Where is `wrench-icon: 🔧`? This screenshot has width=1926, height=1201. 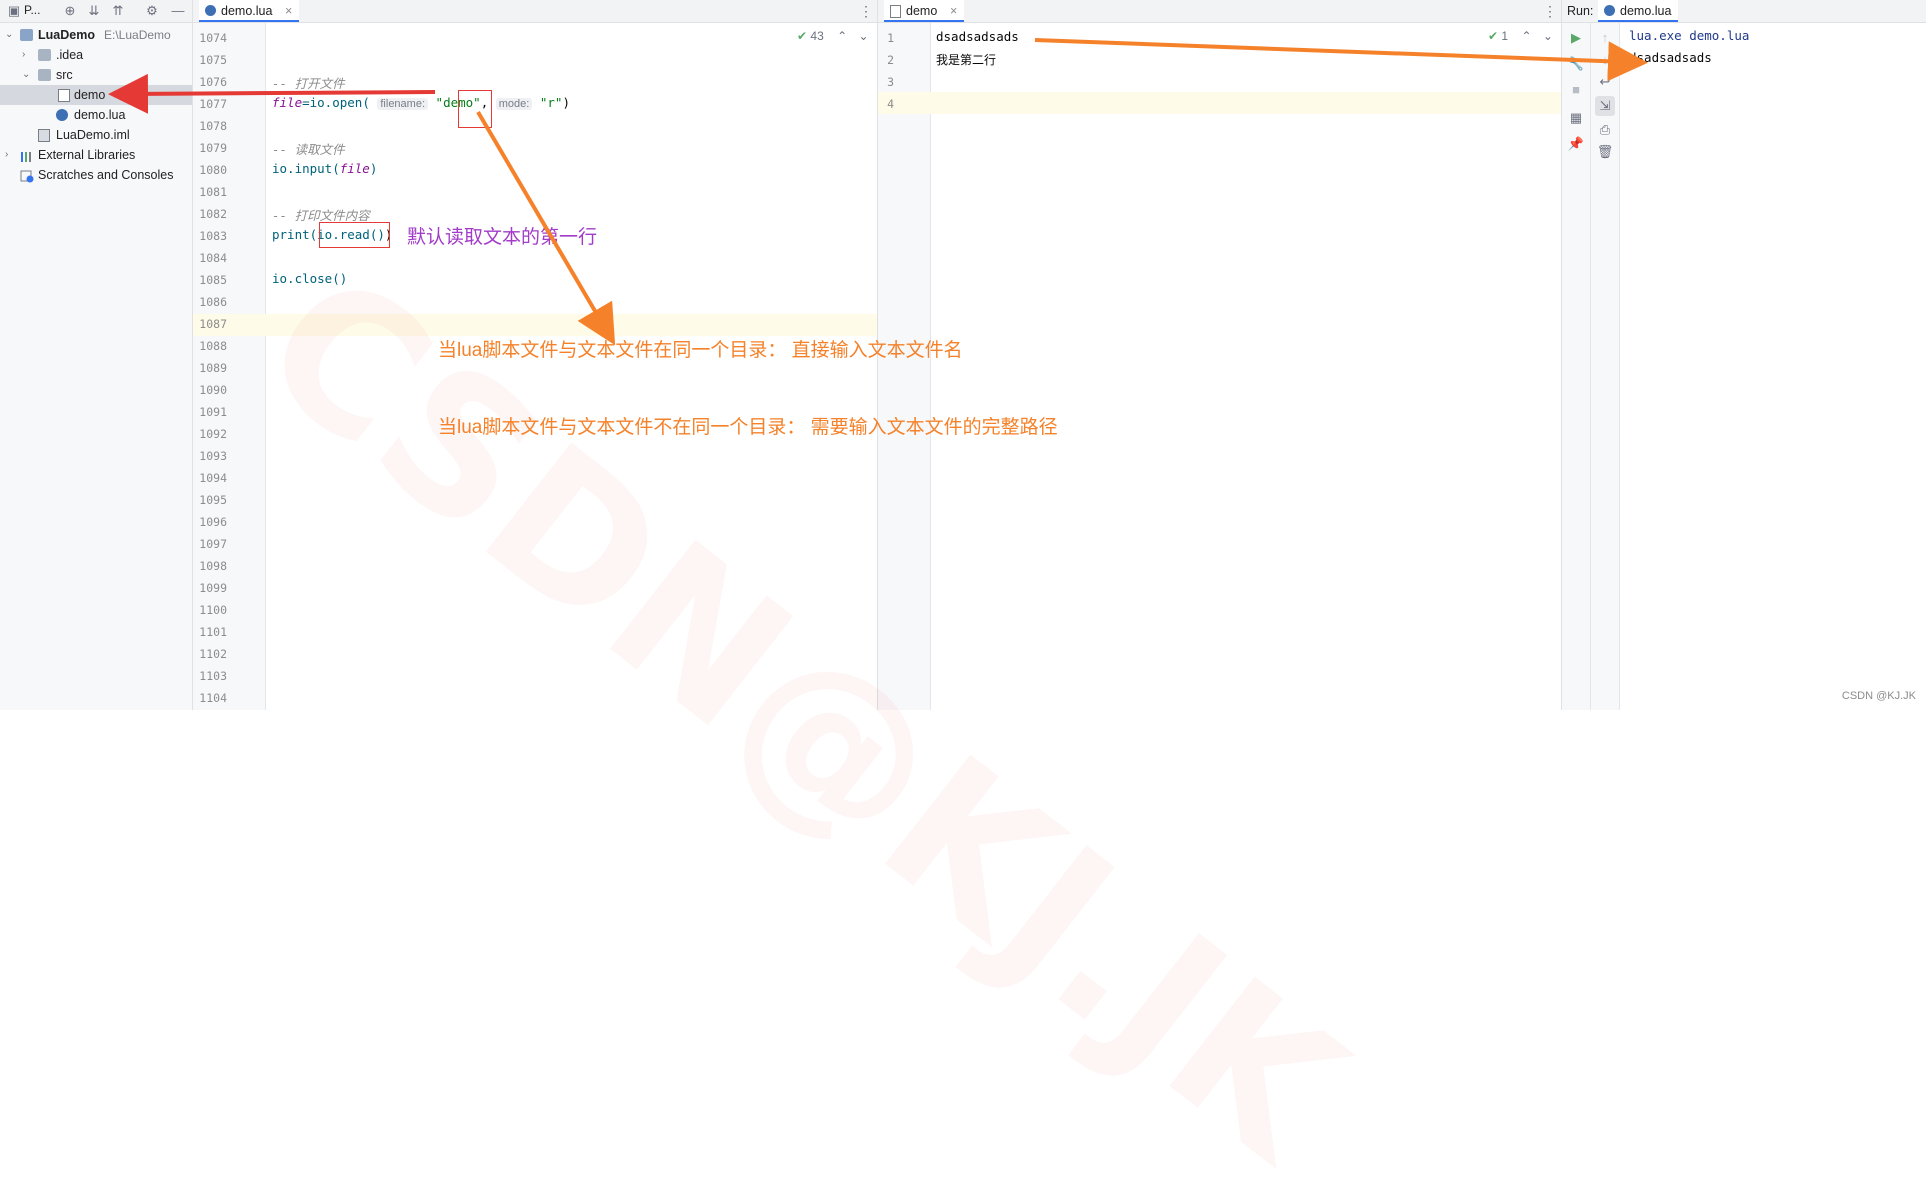 wrench-icon: 🔧 is located at coordinates (1576, 64).